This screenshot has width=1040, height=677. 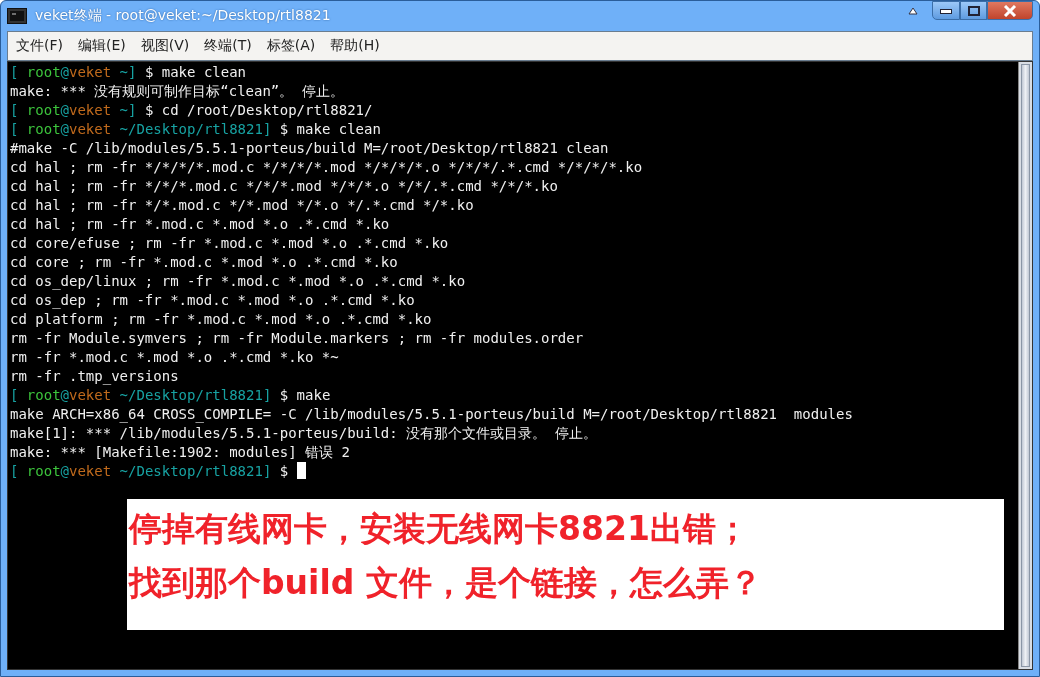 I want to click on output-line: rm -fr .tmp_versions, so click(x=95, y=376).